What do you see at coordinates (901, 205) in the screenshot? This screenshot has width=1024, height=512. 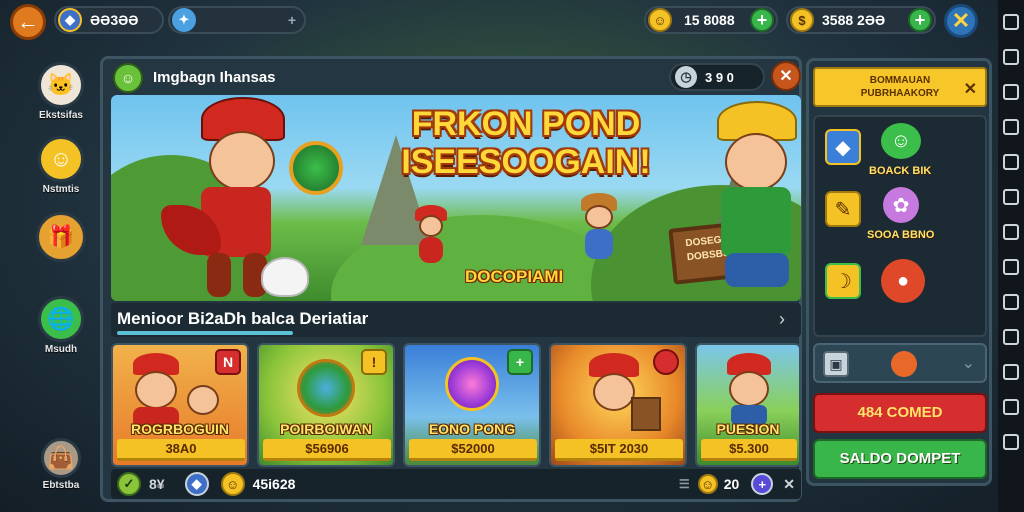 I see `flower-icon: ✿` at bounding box center [901, 205].